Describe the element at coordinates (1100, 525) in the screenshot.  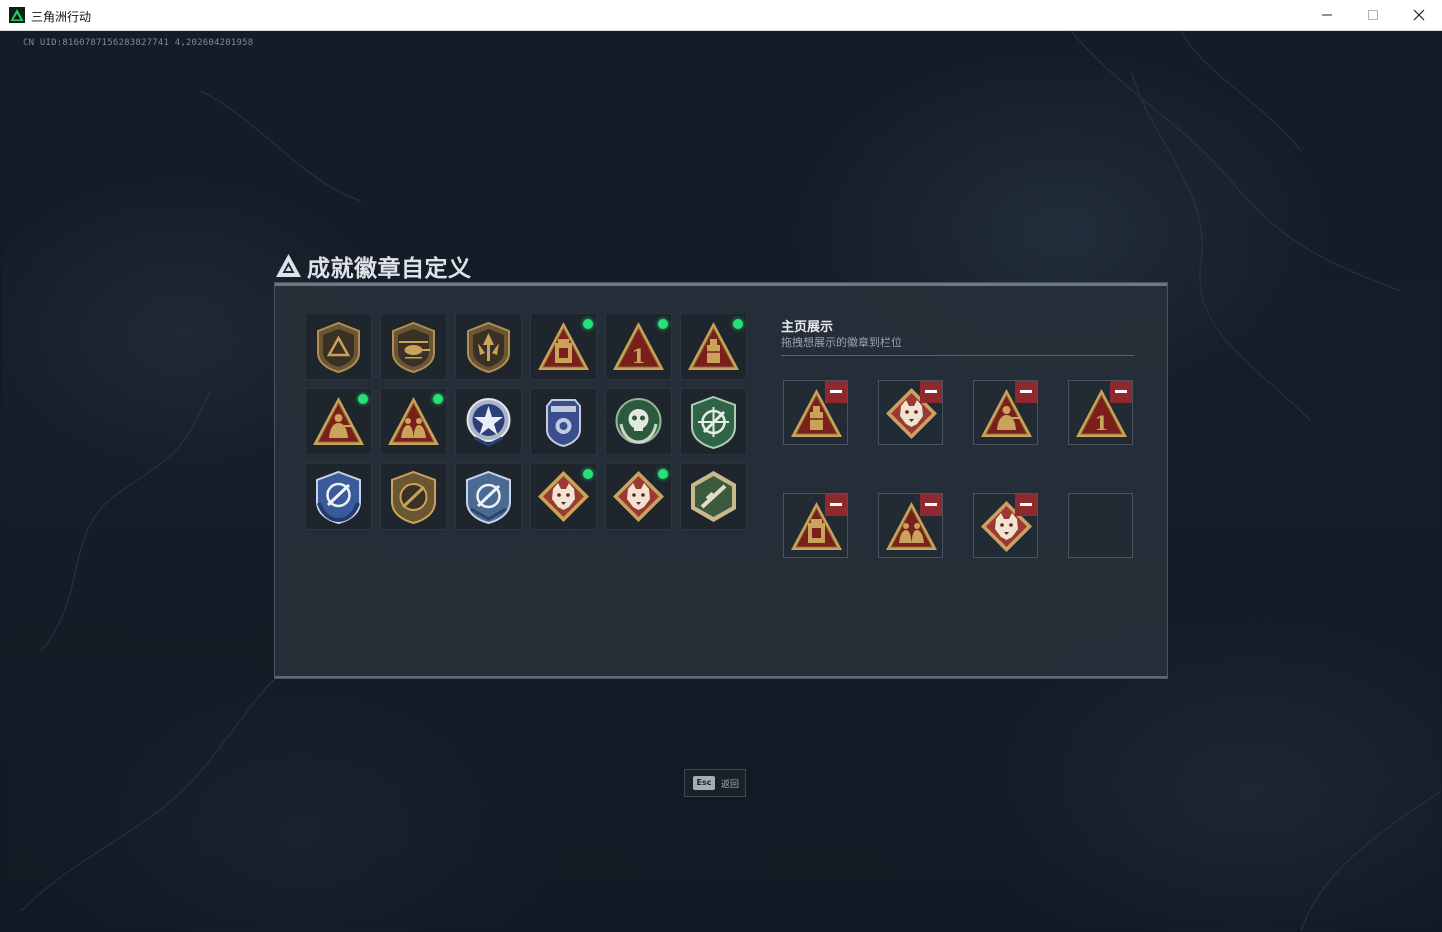
I see `showcase-slot-empty` at that location.